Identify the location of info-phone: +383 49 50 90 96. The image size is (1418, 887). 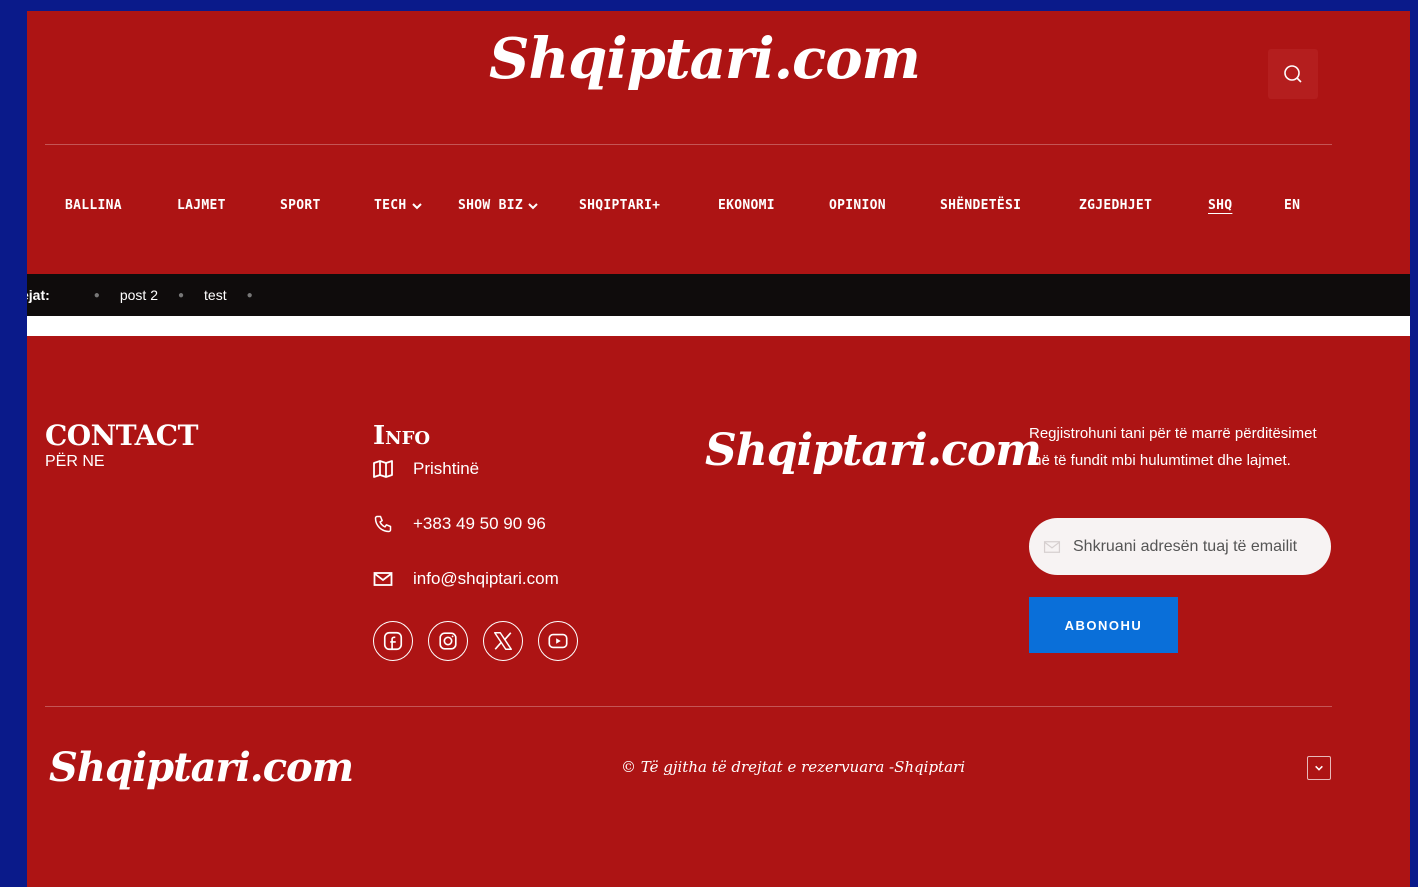
(459, 524).